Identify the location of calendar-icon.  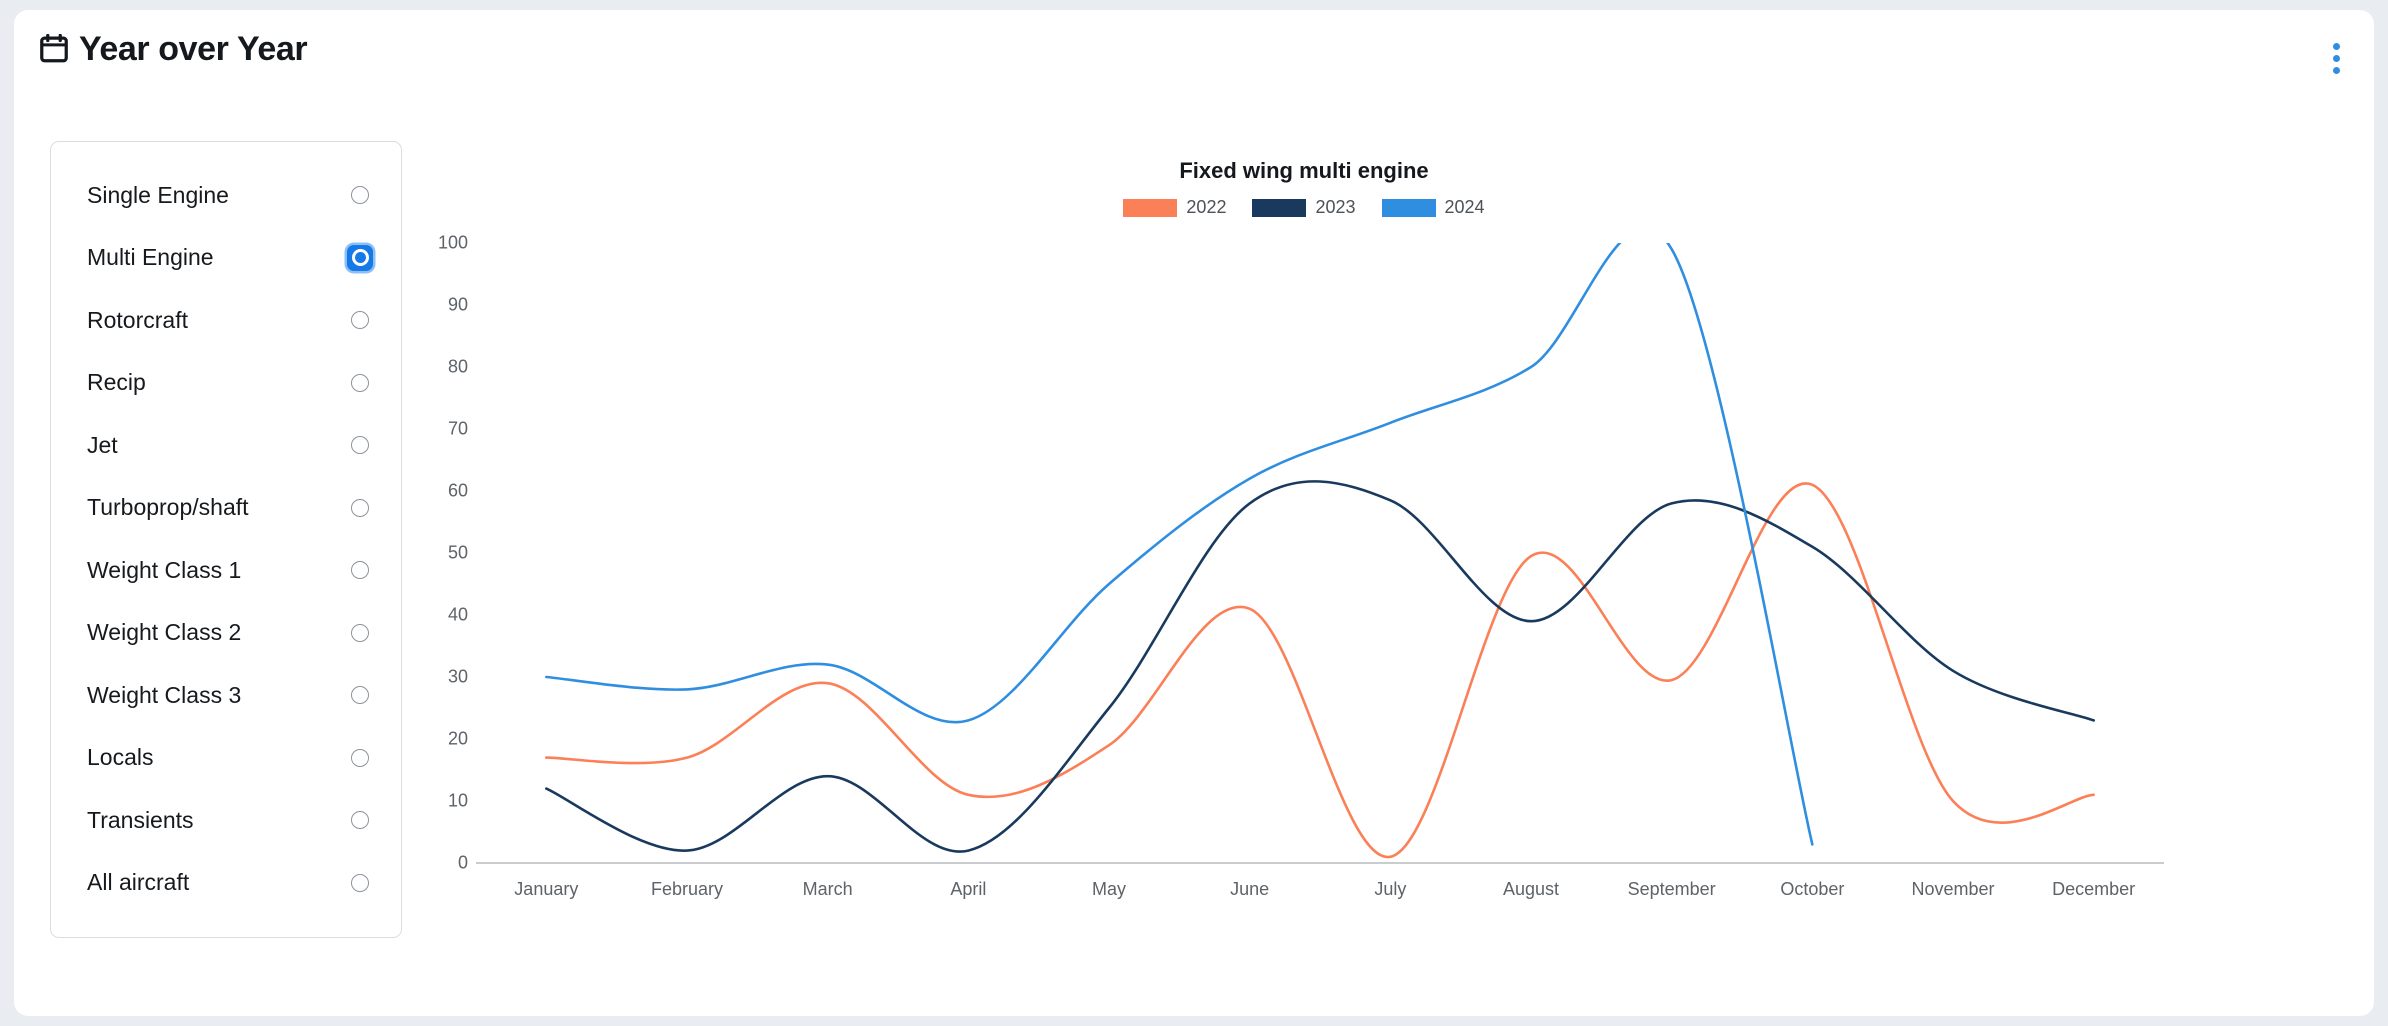
(54, 49).